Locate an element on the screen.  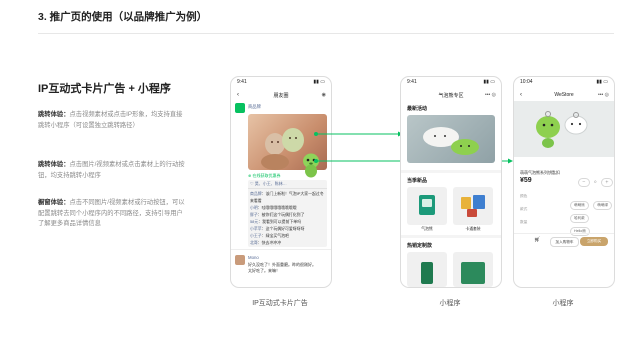
section-products: 当季新品 is located at coordinates (417, 181).